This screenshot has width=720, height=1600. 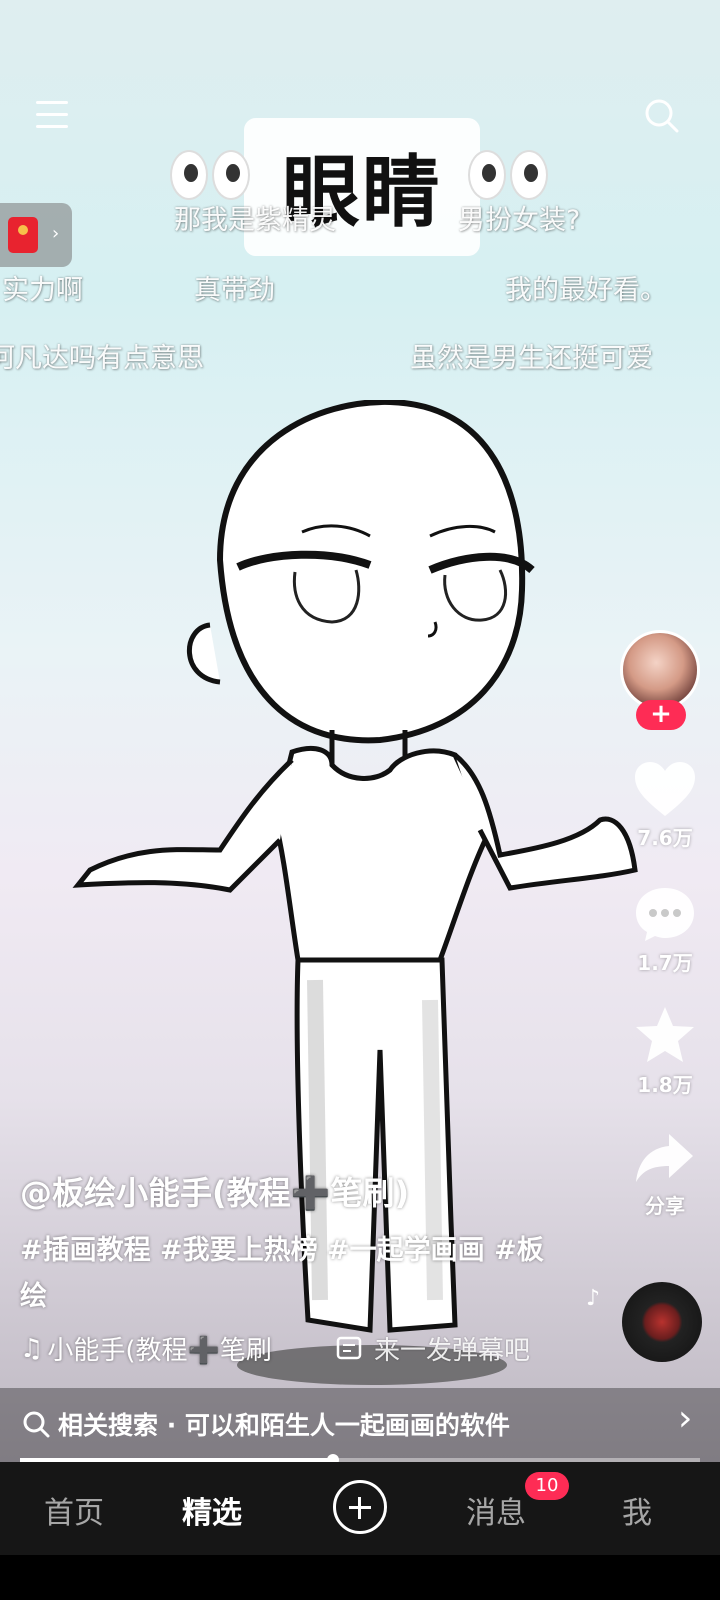 What do you see at coordinates (593, 1298) in the screenshot?
I see `music-note-icon: ♪` at bounding box center [593, 1298].